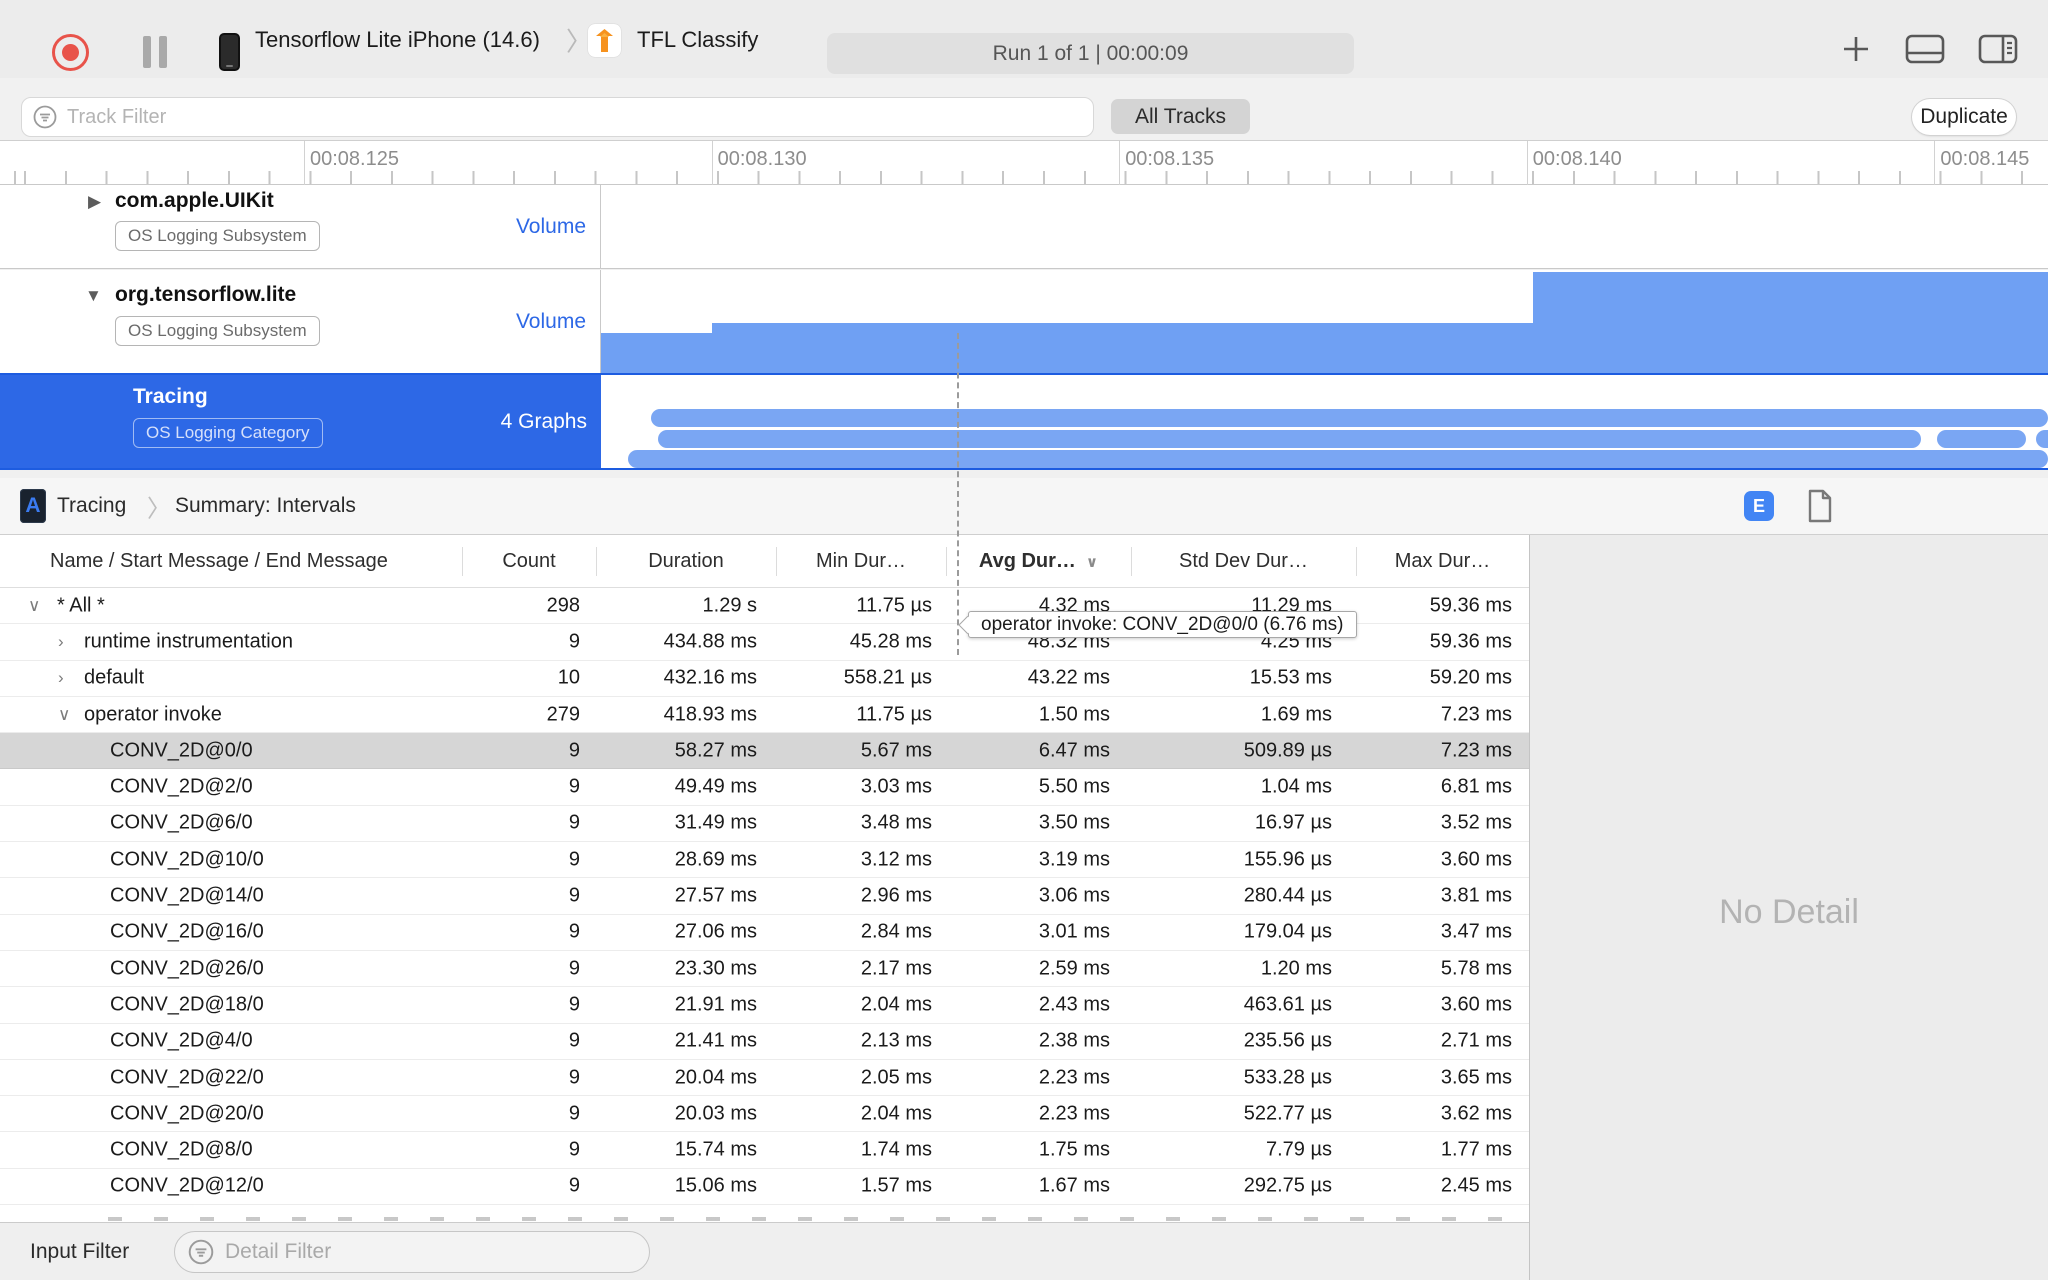 The width and height of the screenshot is (2048, 1280). Describe the element at coordinates (1296, 968) in the screenshot. I see `row-std: 1.20 ms` at that location.